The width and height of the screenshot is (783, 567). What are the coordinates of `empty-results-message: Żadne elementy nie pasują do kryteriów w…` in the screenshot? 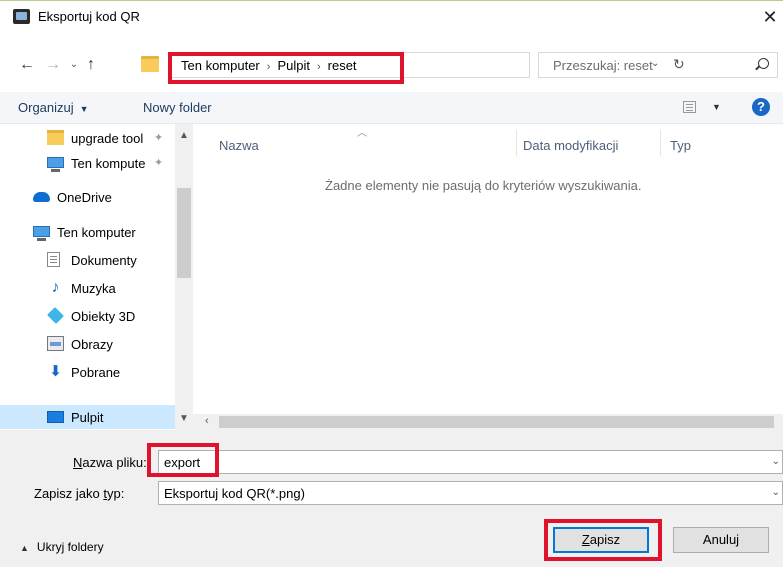 It's located at (483, 185).